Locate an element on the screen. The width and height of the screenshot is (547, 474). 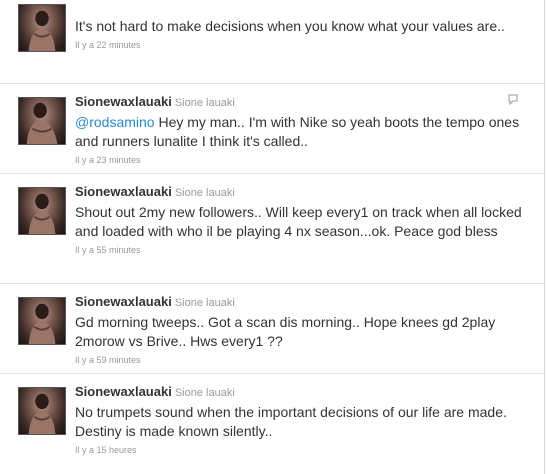
mention-link: @rodsamino is located at coordinates (115, 122).